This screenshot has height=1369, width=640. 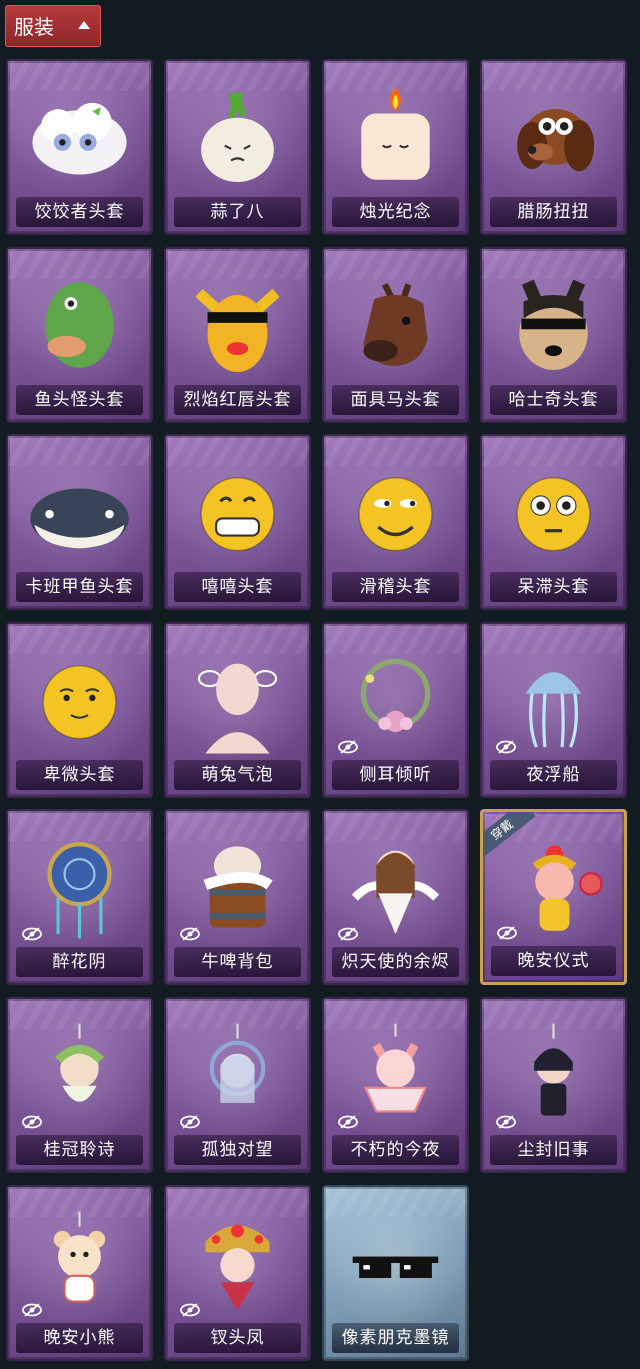 What do you see at coordinates (395, 400) in the screenshot?
I see `costume-name: 面具马头套` at bounding box center [395, 400].